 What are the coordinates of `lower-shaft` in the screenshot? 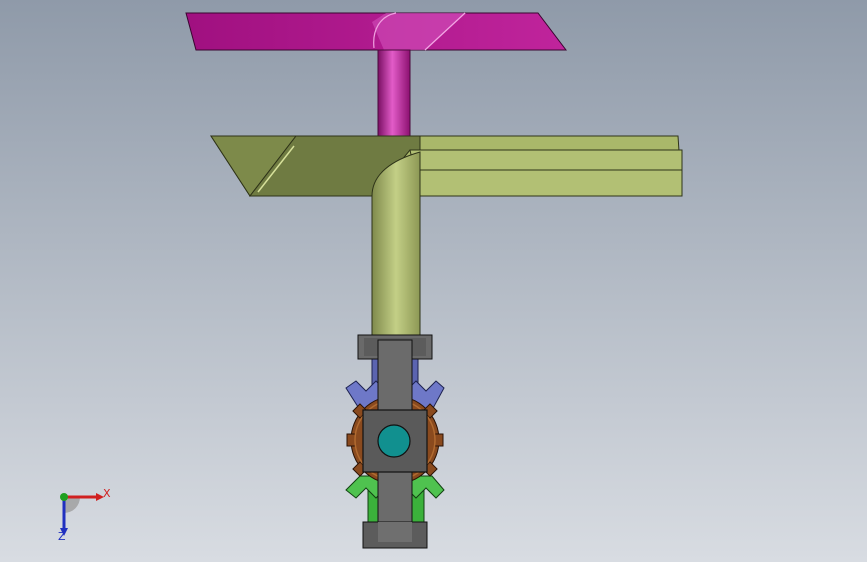 It's located at (396, 244).